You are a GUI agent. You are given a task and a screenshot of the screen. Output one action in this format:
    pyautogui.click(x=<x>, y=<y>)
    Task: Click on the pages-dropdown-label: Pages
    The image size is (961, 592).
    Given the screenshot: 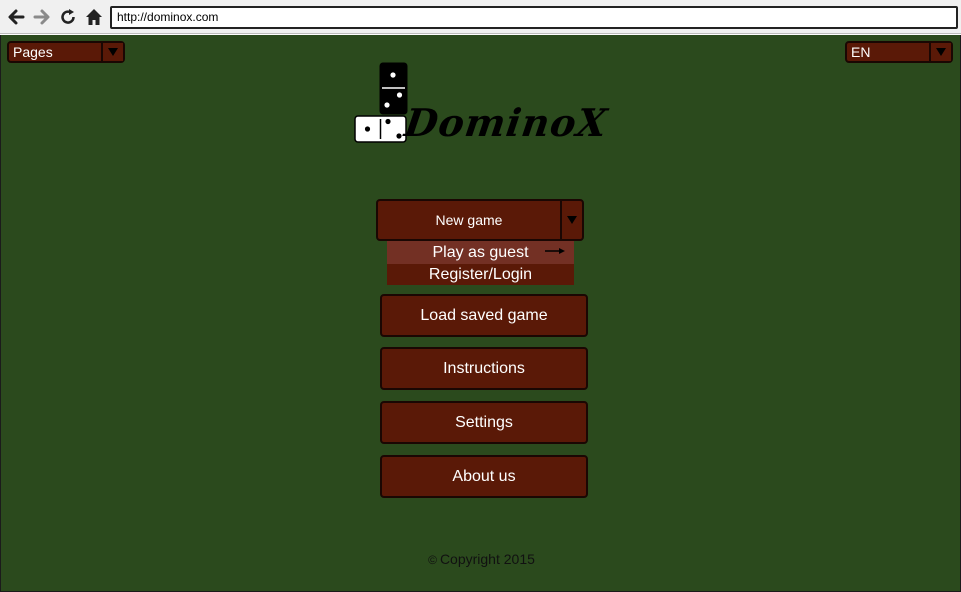 What is the action you would take?
    pyautogui.click(x=33, y=52)
    